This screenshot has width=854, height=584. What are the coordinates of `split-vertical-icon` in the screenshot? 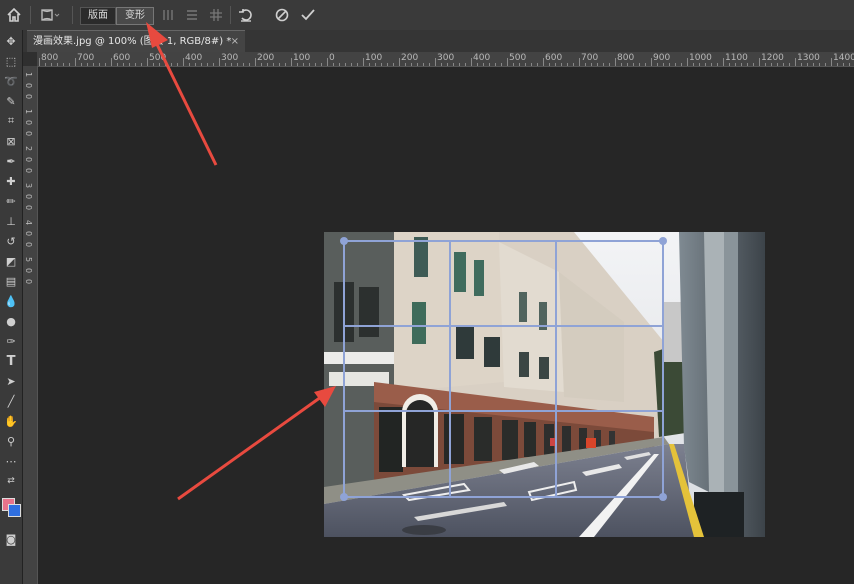 It's located at (168, 15).